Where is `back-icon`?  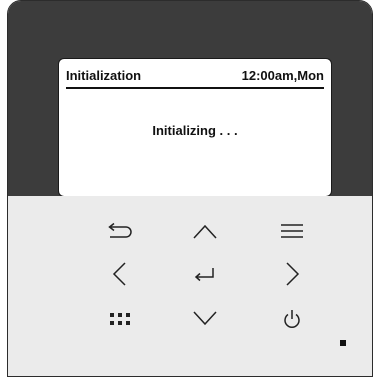 back-icon is located at coordinates (120, 230).